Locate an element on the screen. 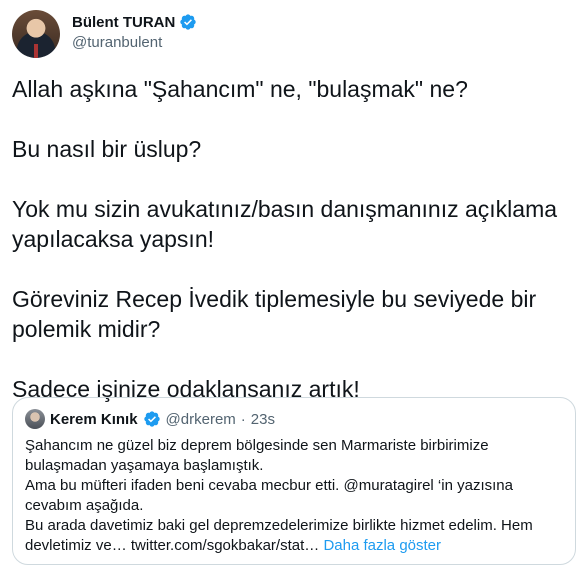 The image size is (588, 573). tweet-header: Bülent TURAN @turanbulent is located at coordinates (292, 36).